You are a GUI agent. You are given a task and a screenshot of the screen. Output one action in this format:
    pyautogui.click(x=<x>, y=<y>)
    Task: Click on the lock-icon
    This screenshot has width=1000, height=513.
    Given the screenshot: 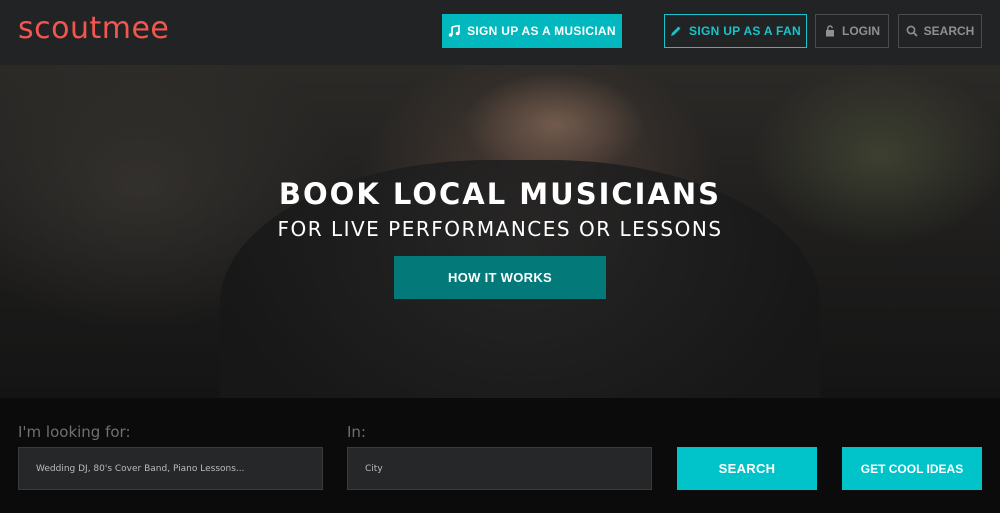 What is the action you would take?
    pyautogui.click(x=830, y=31)
    